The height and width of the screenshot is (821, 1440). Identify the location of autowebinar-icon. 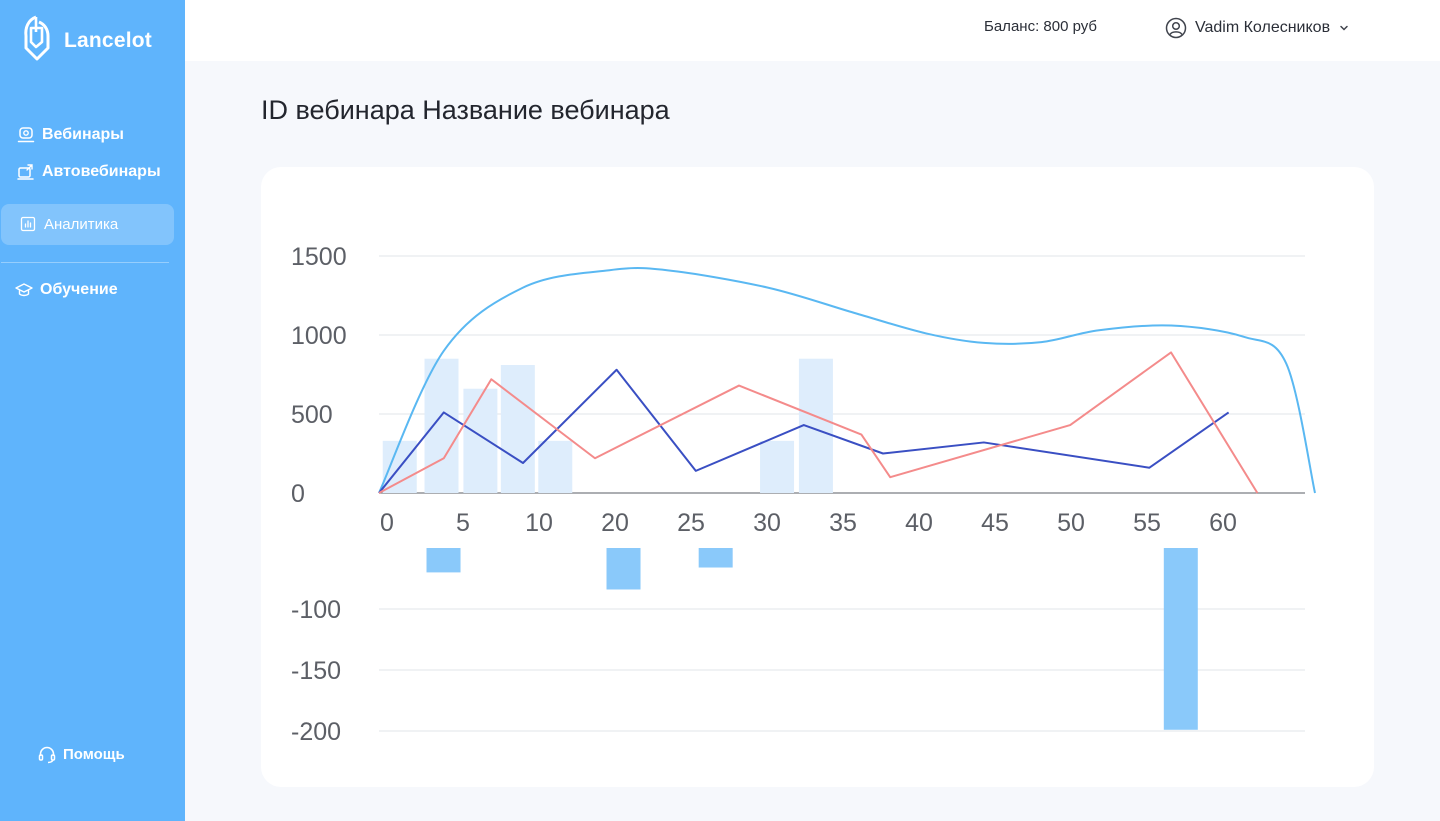
(26, 172).